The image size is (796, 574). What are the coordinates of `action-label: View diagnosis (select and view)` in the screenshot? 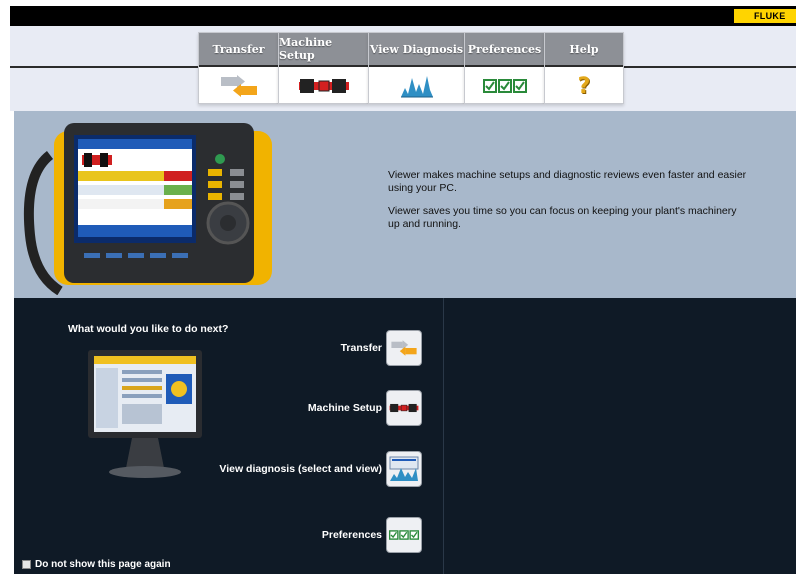 It's located at (300, 469).